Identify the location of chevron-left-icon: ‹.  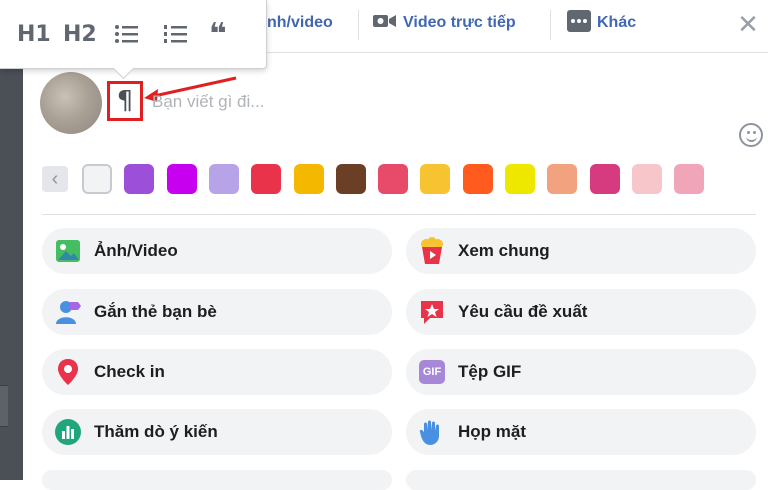
(55, 179).